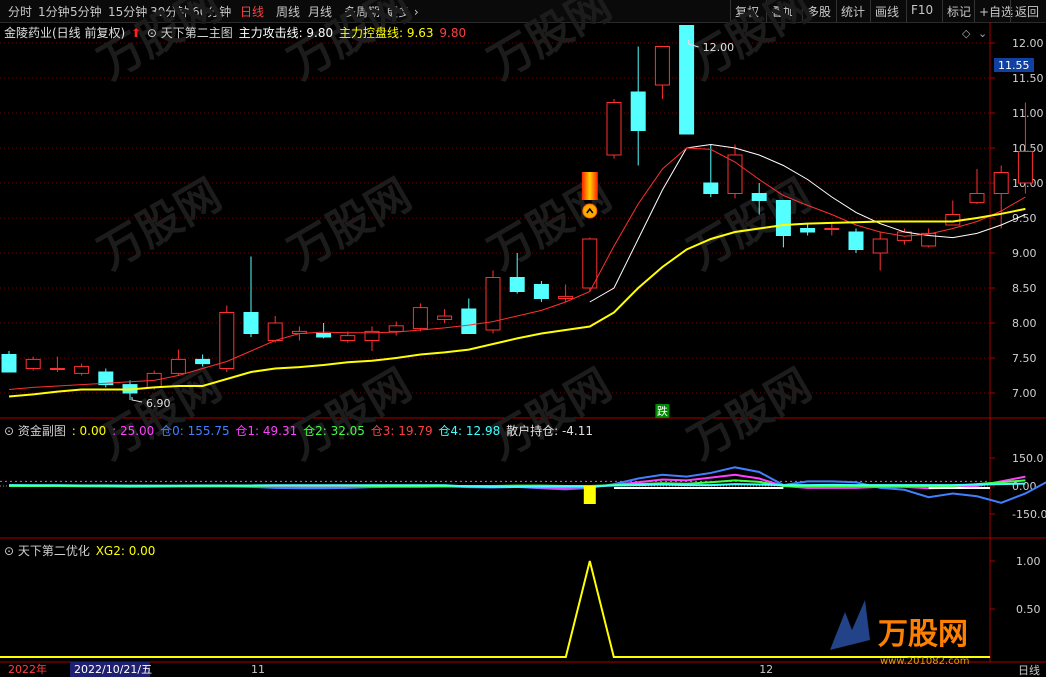 The image size is (1046, 677). Describe the element at coordinates (1024, 323) in the screenshot. I see `y-tick-label: 8.00` at that location.